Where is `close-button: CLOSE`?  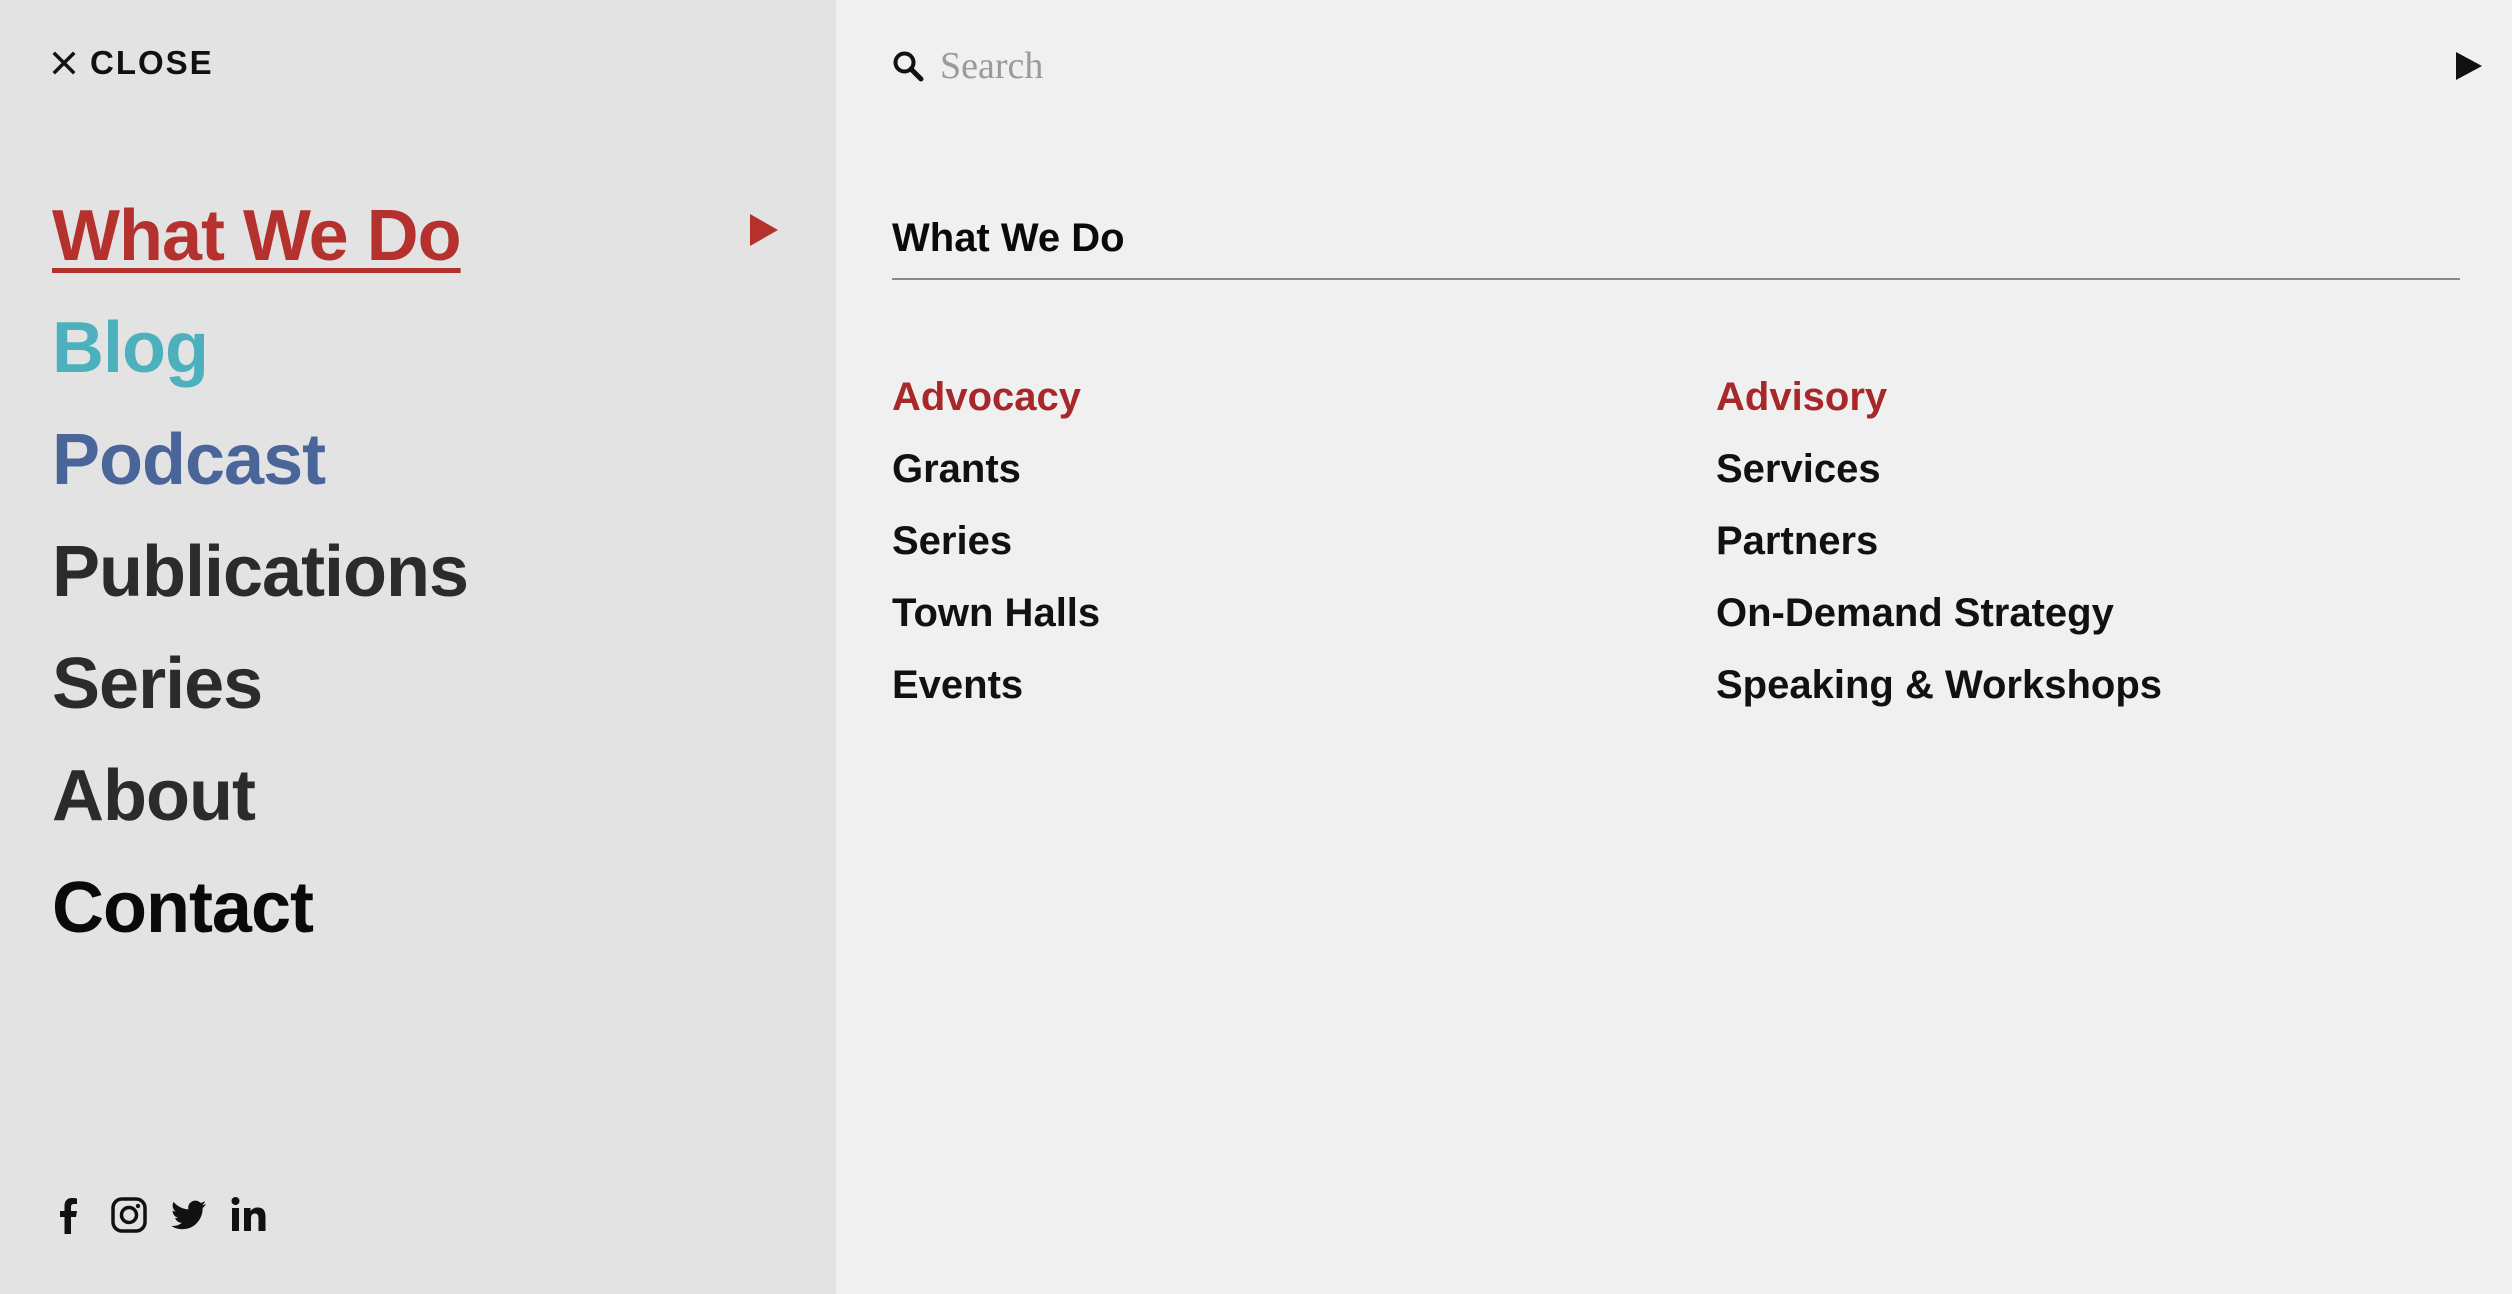 close-button: CLOSE is located at coordinates (133, 63).